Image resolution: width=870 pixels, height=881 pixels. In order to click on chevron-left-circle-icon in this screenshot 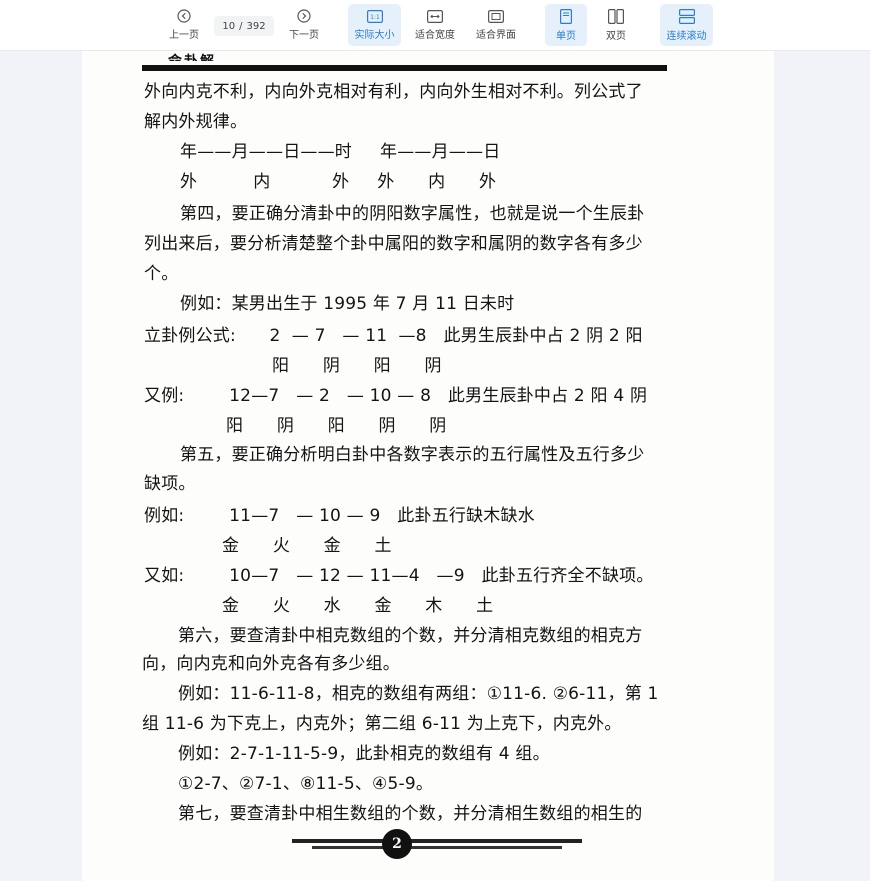, I will do `click(184, 16)`.